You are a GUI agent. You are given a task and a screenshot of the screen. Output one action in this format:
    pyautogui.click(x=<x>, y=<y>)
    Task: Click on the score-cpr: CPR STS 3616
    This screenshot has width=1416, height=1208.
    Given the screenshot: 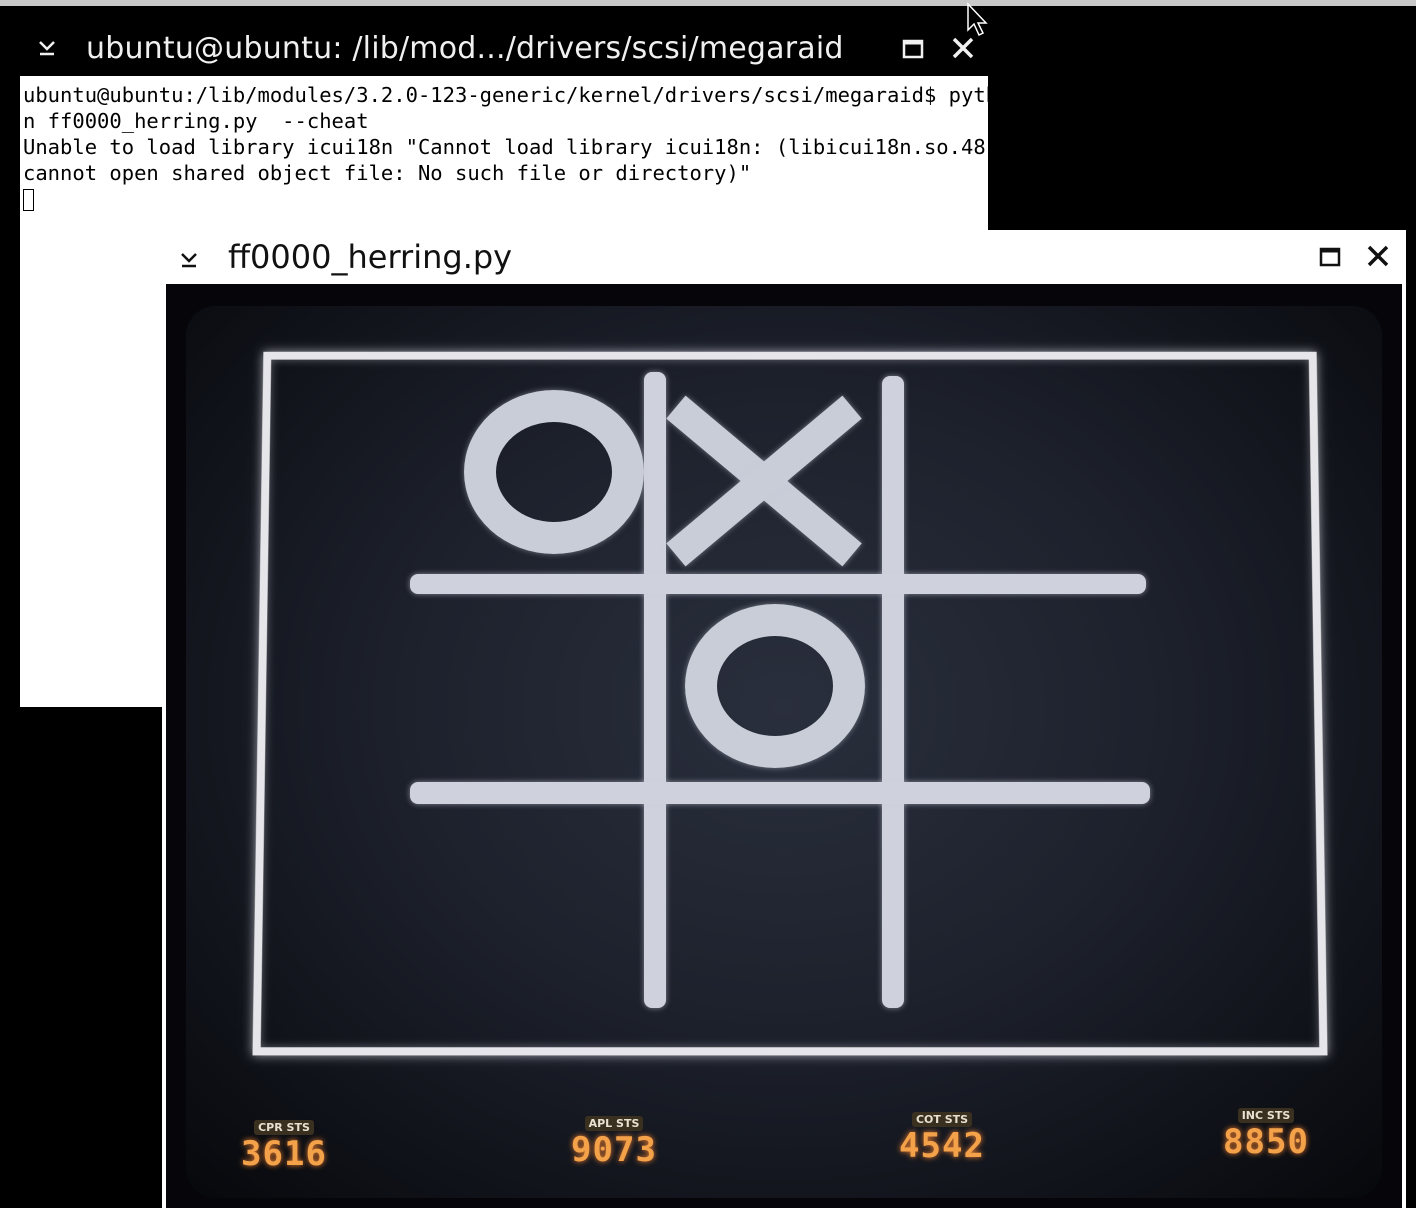 What is the action you would take?
    pyautogui.click(x=284, y=1146)
    